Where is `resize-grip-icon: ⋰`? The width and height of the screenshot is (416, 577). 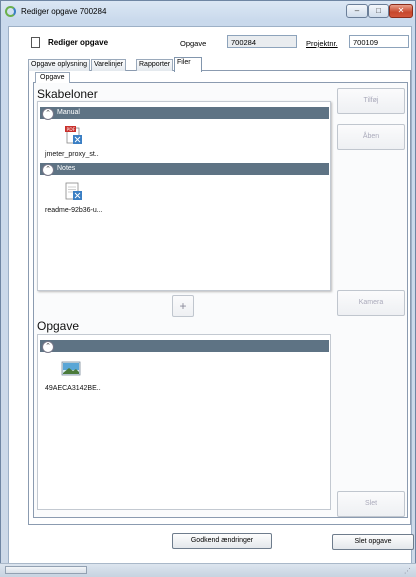
resize-grip-icon: ⋰ is located at coordinates (407, 571).